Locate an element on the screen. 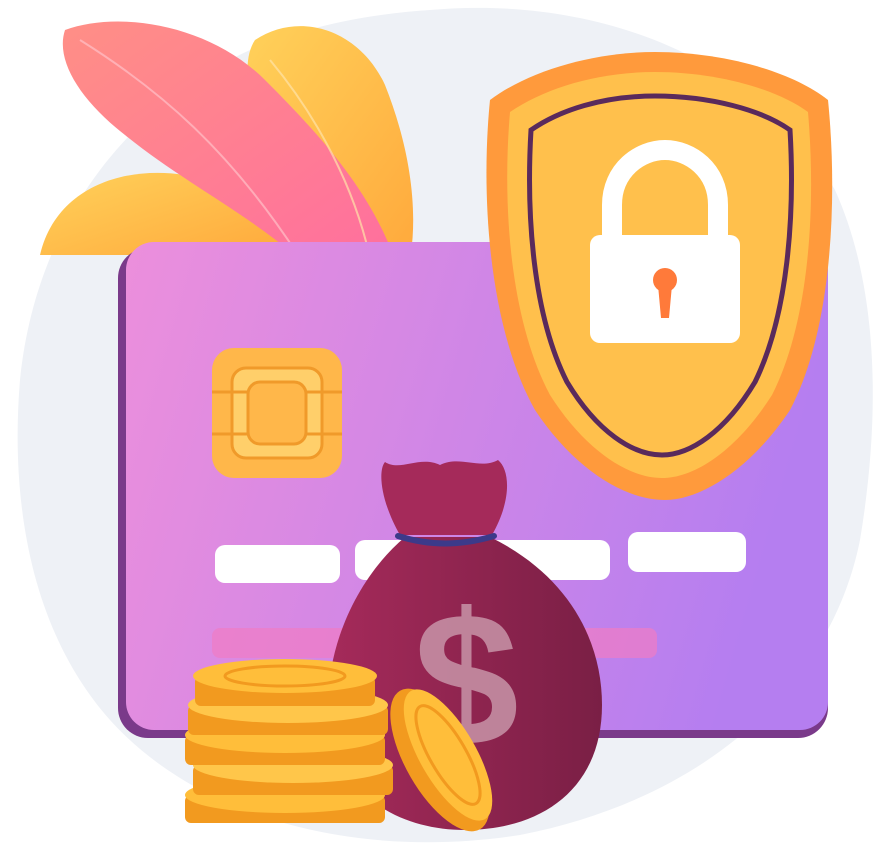 The image size is (884, 849). coin-stack-icon is located at coordinates (289, 741).